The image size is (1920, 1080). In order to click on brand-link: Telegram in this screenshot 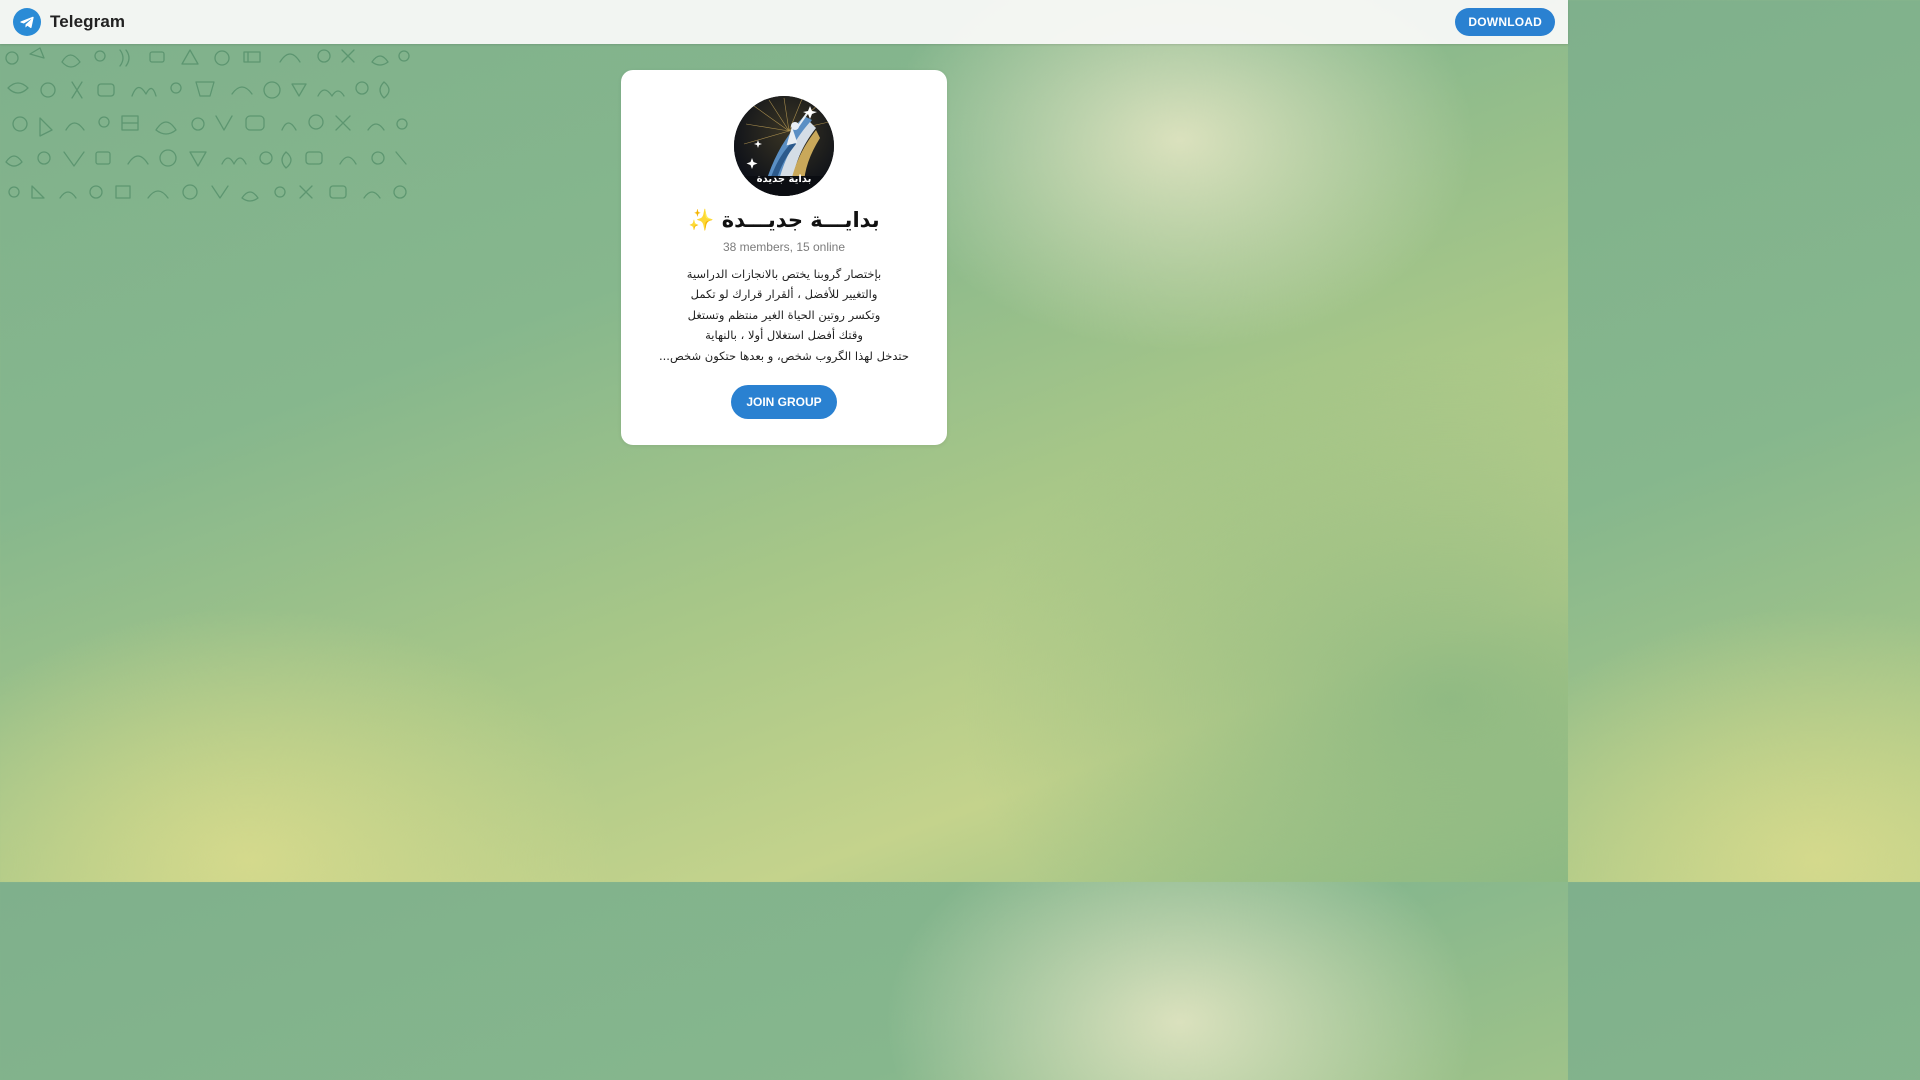, I will do `click(69, 22)`.